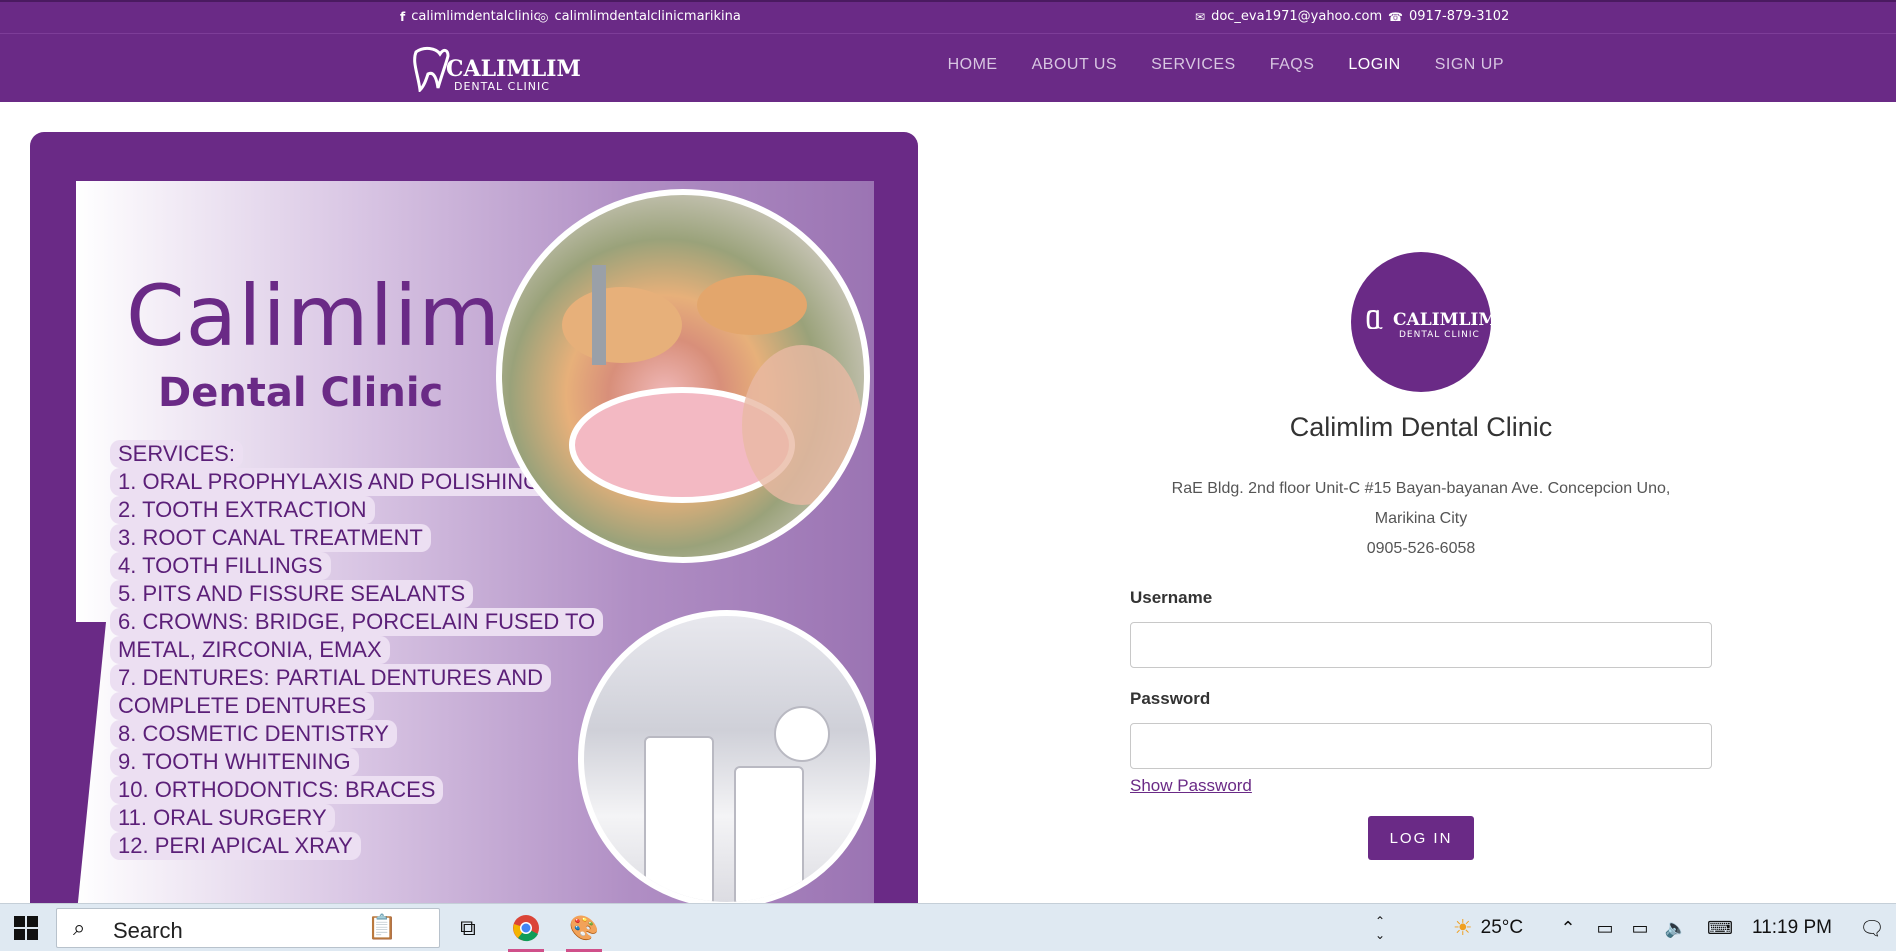 The width and height of the screenshot is (1896, 952). What do you see at coordinates (1445, 320) in the screenshot?
I see `avatar-brand: CALIMLIM` at bounding box center [1445, 320].